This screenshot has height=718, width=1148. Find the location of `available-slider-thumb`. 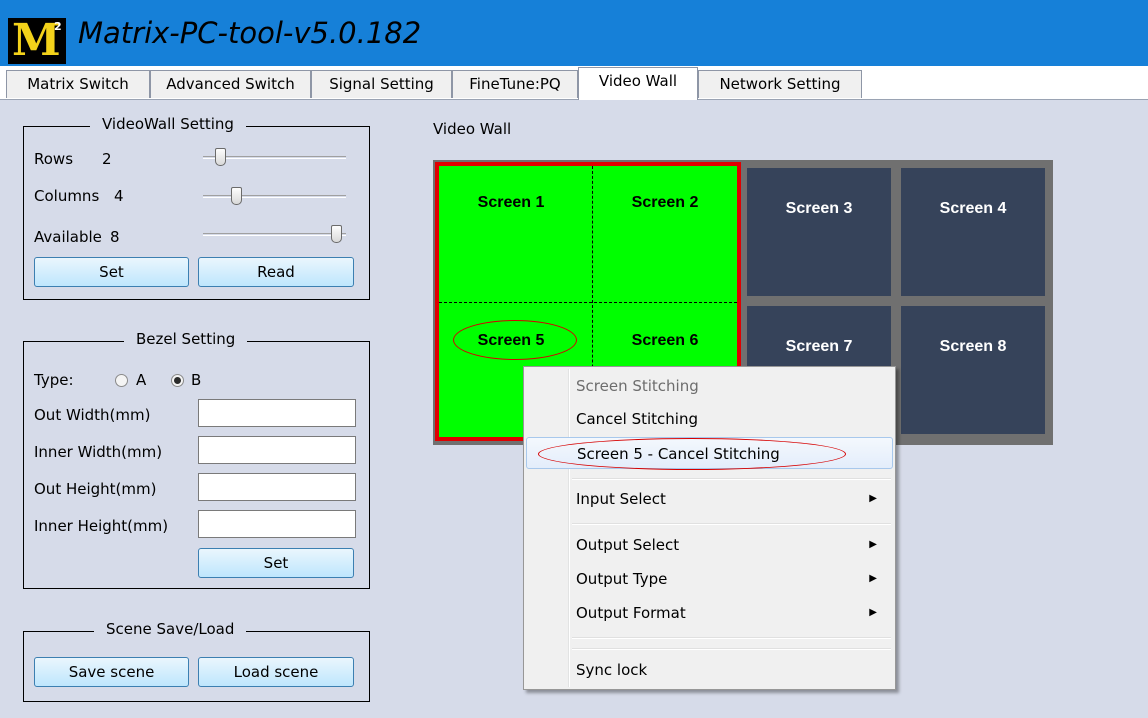

available-slider-thumb is located at coordinates (336, 234).